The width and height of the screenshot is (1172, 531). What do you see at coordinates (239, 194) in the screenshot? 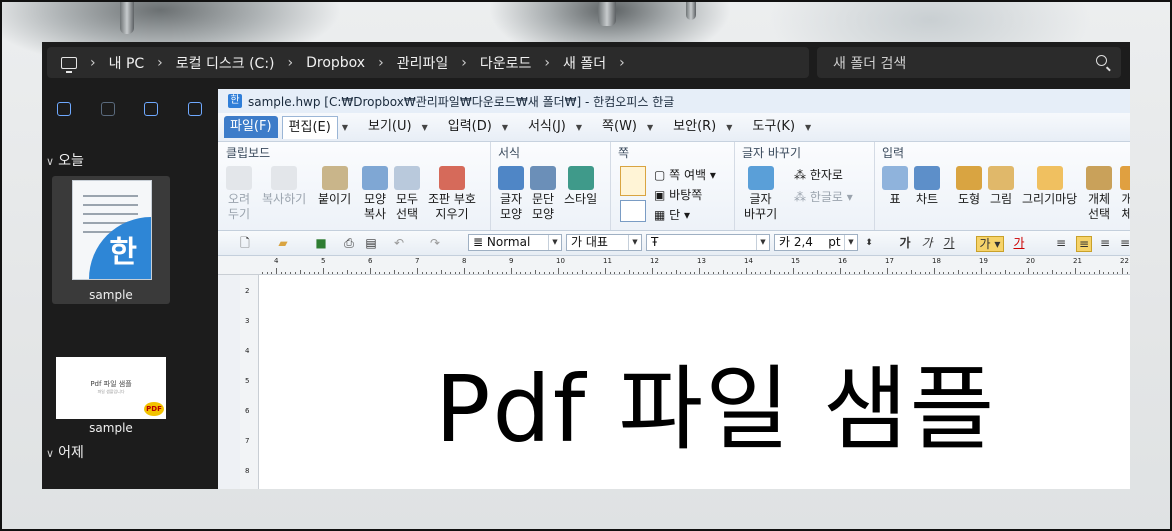
I see `cut-button: 오려 두기` at bounding box center [239, 194].